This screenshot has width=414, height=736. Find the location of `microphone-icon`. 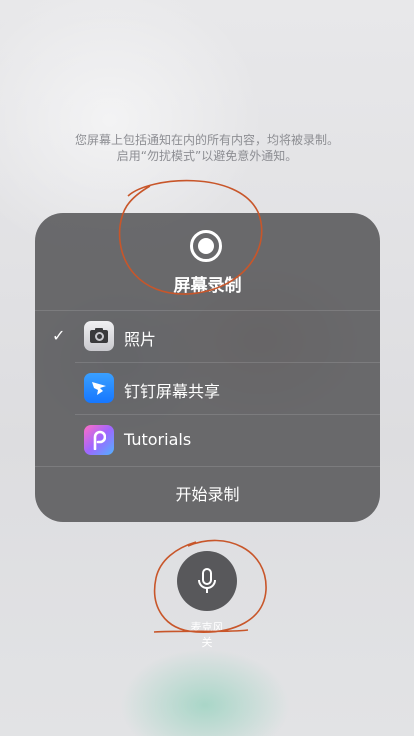

microphone-icon is located at coordinates (207, 580).